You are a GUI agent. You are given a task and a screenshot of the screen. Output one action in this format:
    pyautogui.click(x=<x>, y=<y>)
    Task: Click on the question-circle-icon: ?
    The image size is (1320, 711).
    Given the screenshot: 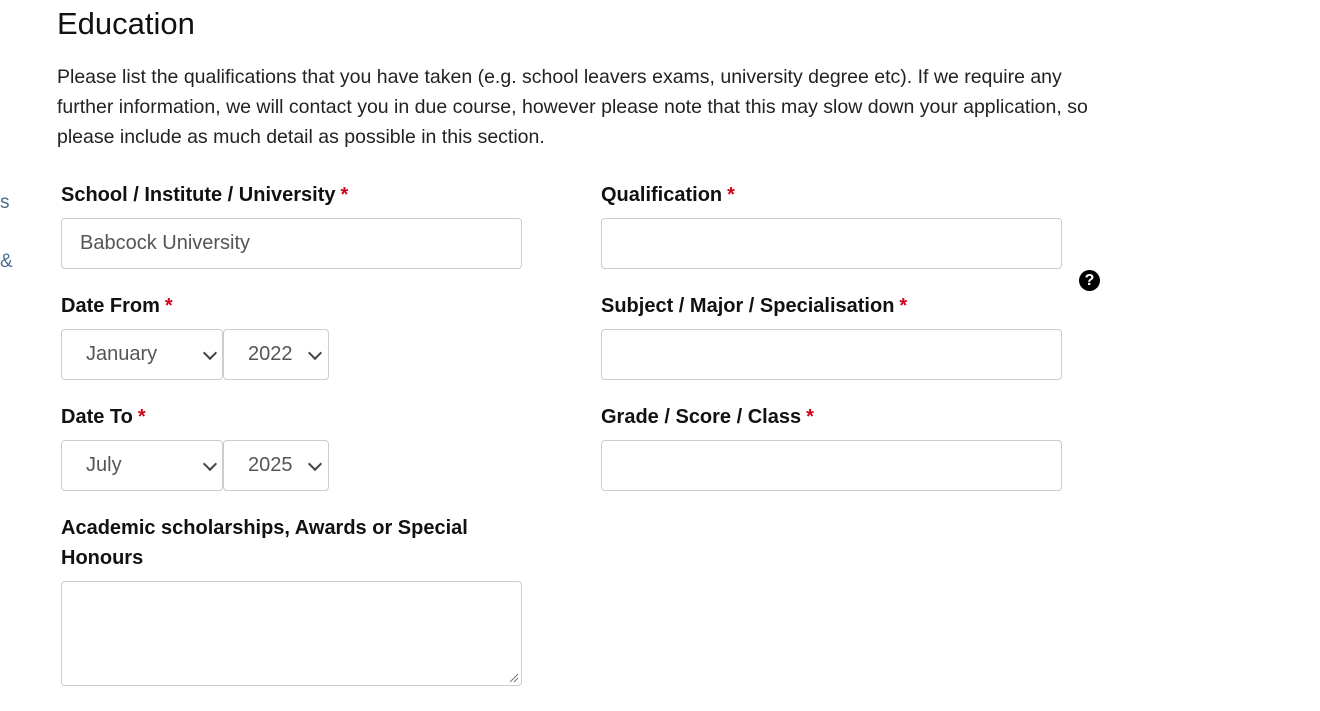 What is the action you would take?
    pyautogui.click(x=1089, y=280)
    